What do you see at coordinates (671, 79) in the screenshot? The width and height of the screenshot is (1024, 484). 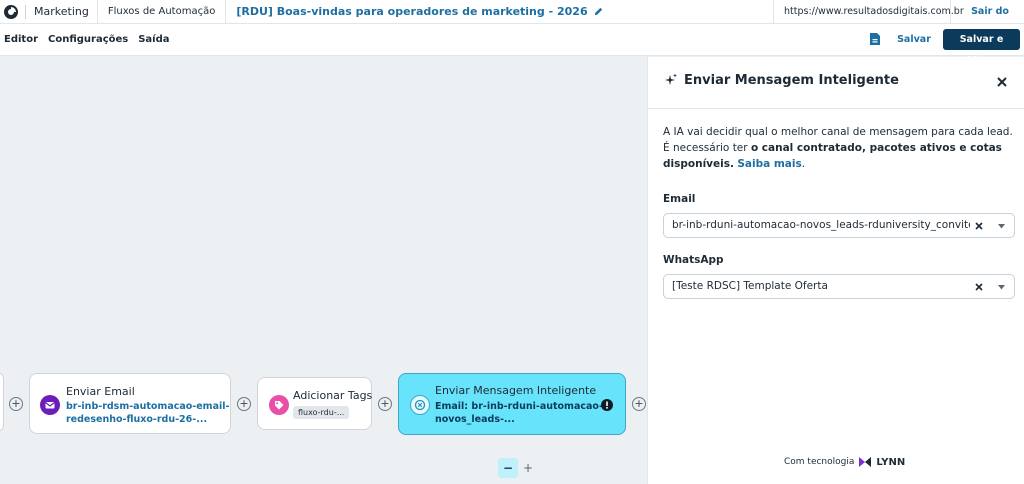 I see `sparkle-icon` at bounding box center [671, 79].